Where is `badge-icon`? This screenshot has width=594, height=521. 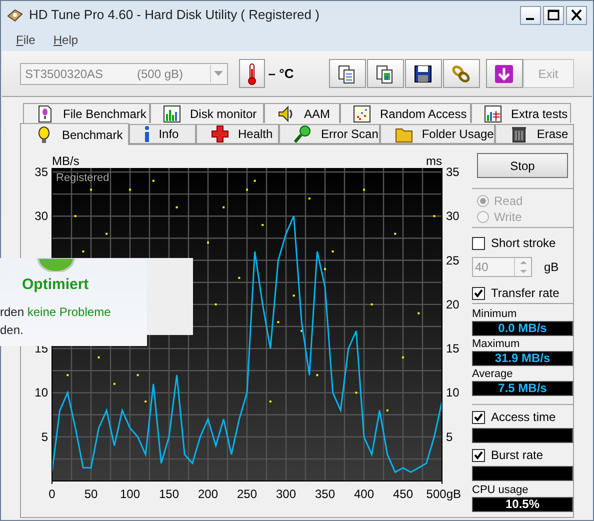
badge-icon is located at coordinates (56, 265).